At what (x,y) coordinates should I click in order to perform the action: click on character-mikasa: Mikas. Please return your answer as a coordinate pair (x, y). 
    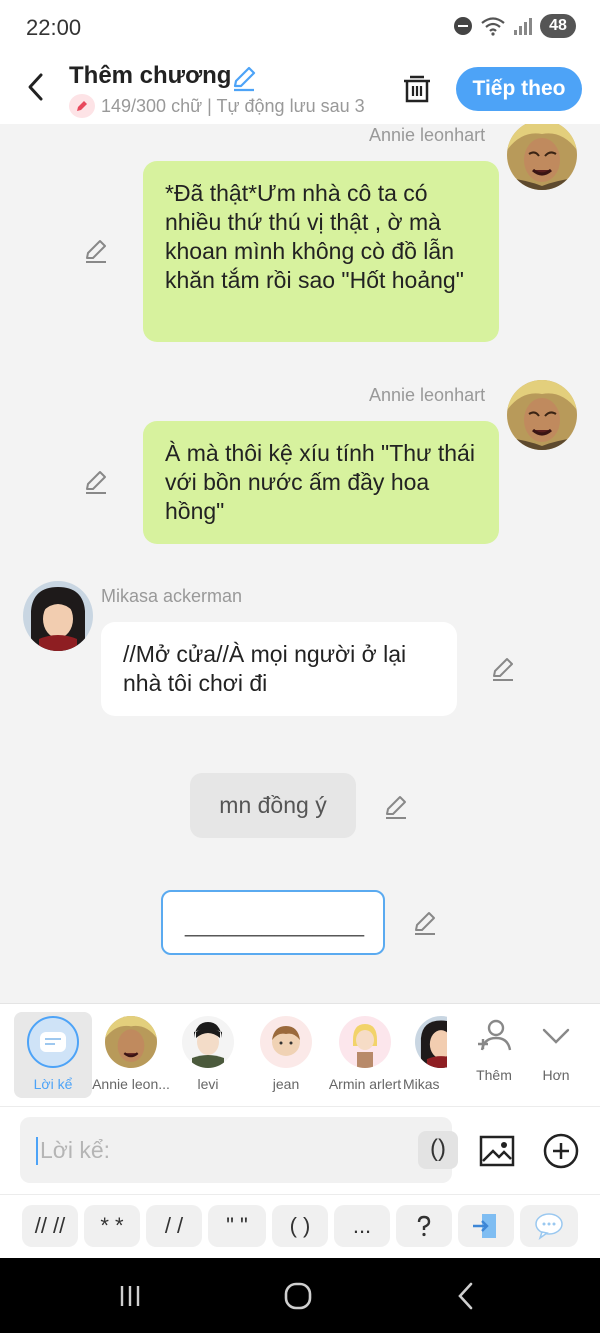
    Looking at the image, I should click on (425, 1055).